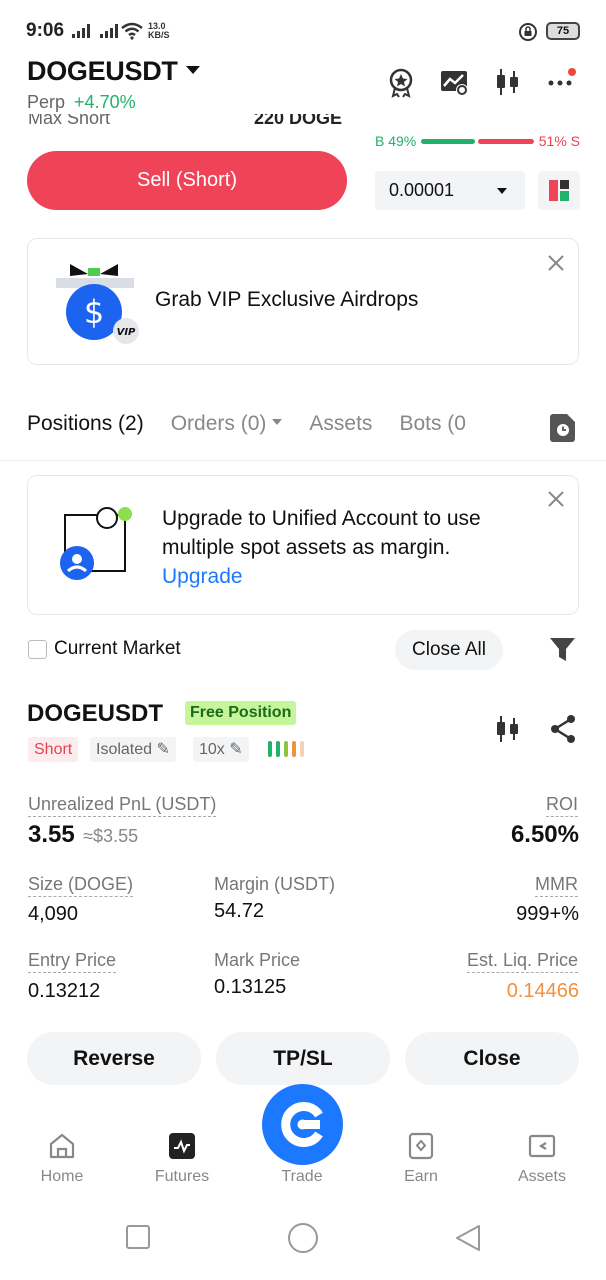  What do you see at coordinates (102, 71) in the screenshot?
I see `pair-title: DOGEUSDT` at bounding box center [102, 71].